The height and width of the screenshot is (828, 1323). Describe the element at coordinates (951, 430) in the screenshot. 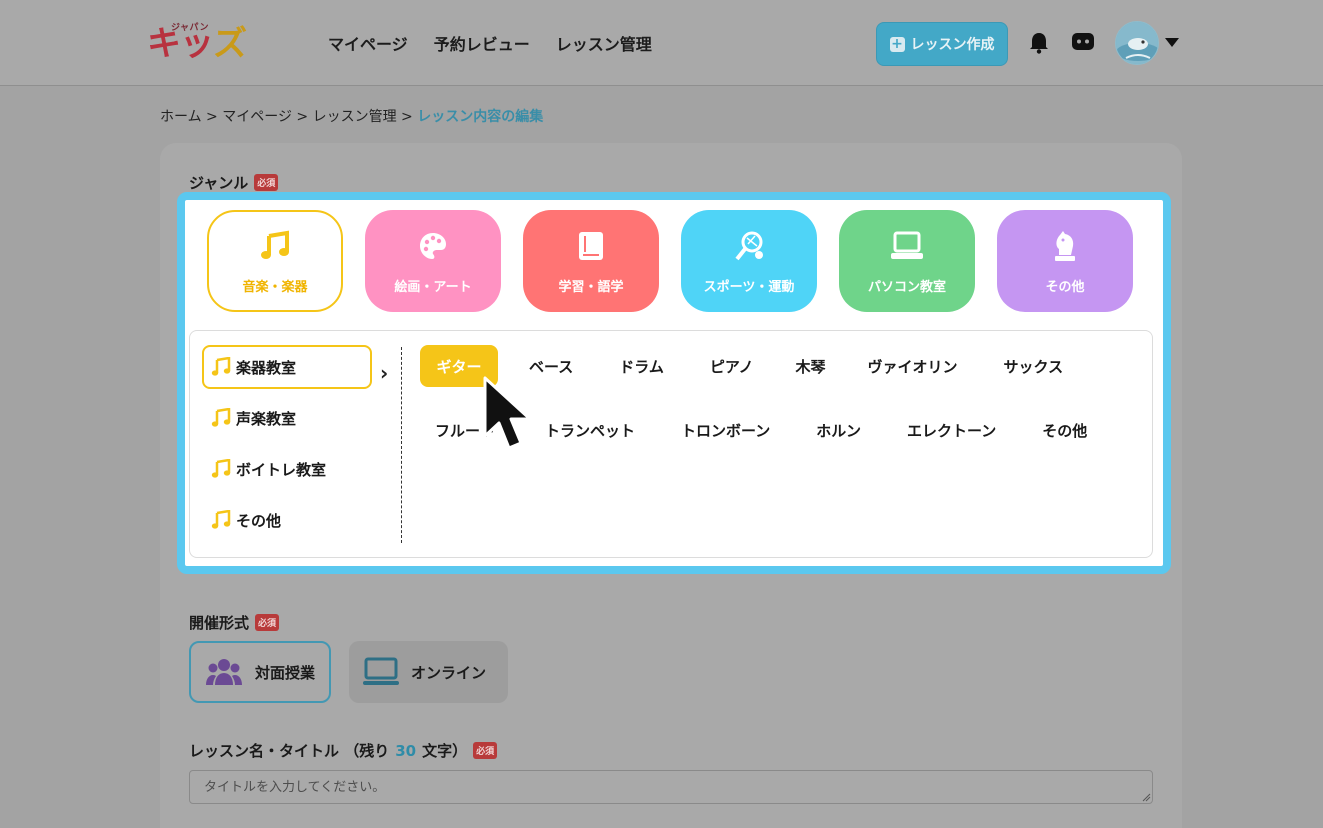

I see `instrument-electone: エレクトーン` at that location.